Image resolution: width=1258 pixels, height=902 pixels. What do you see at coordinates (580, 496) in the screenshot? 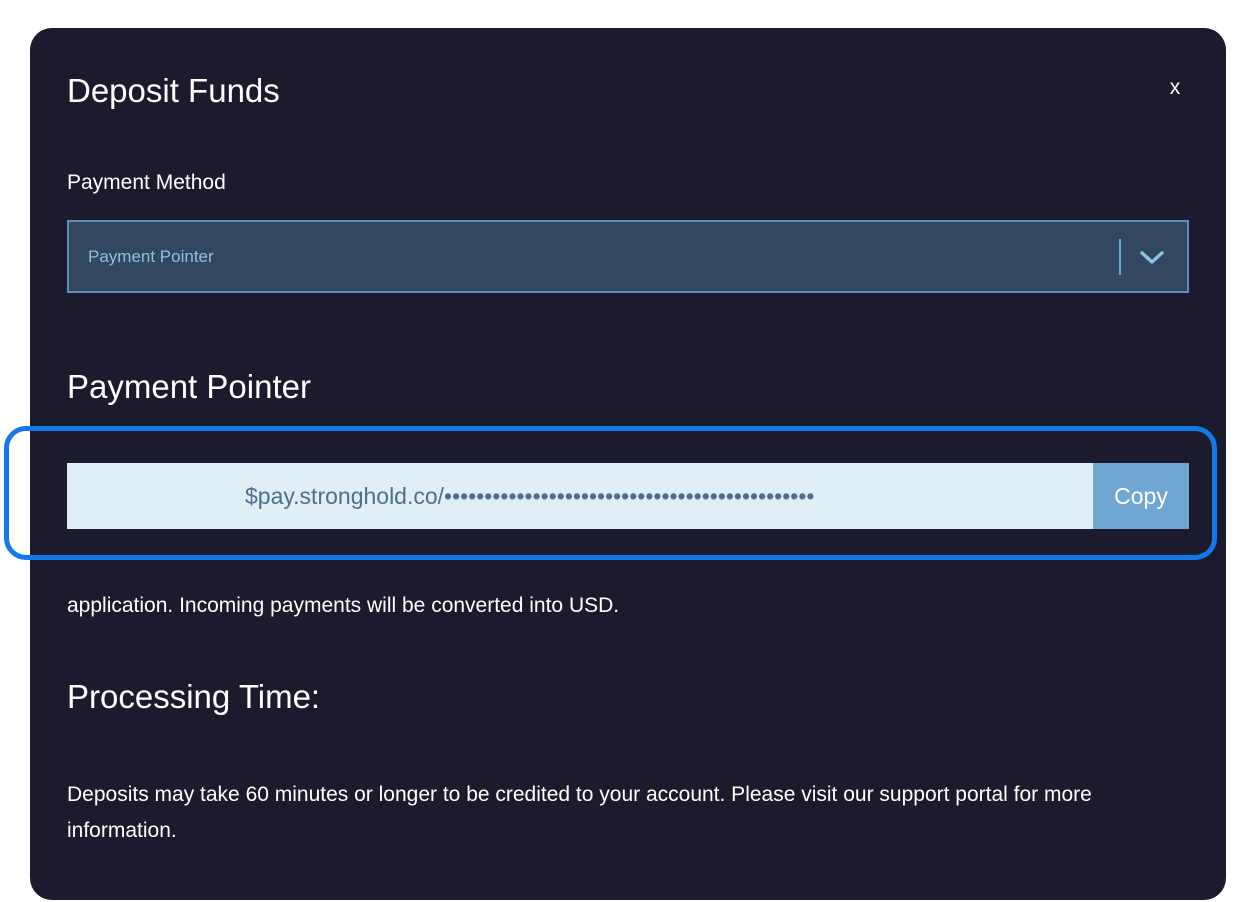
I see `payment-pointer-field` at bounding box center [580, 496].